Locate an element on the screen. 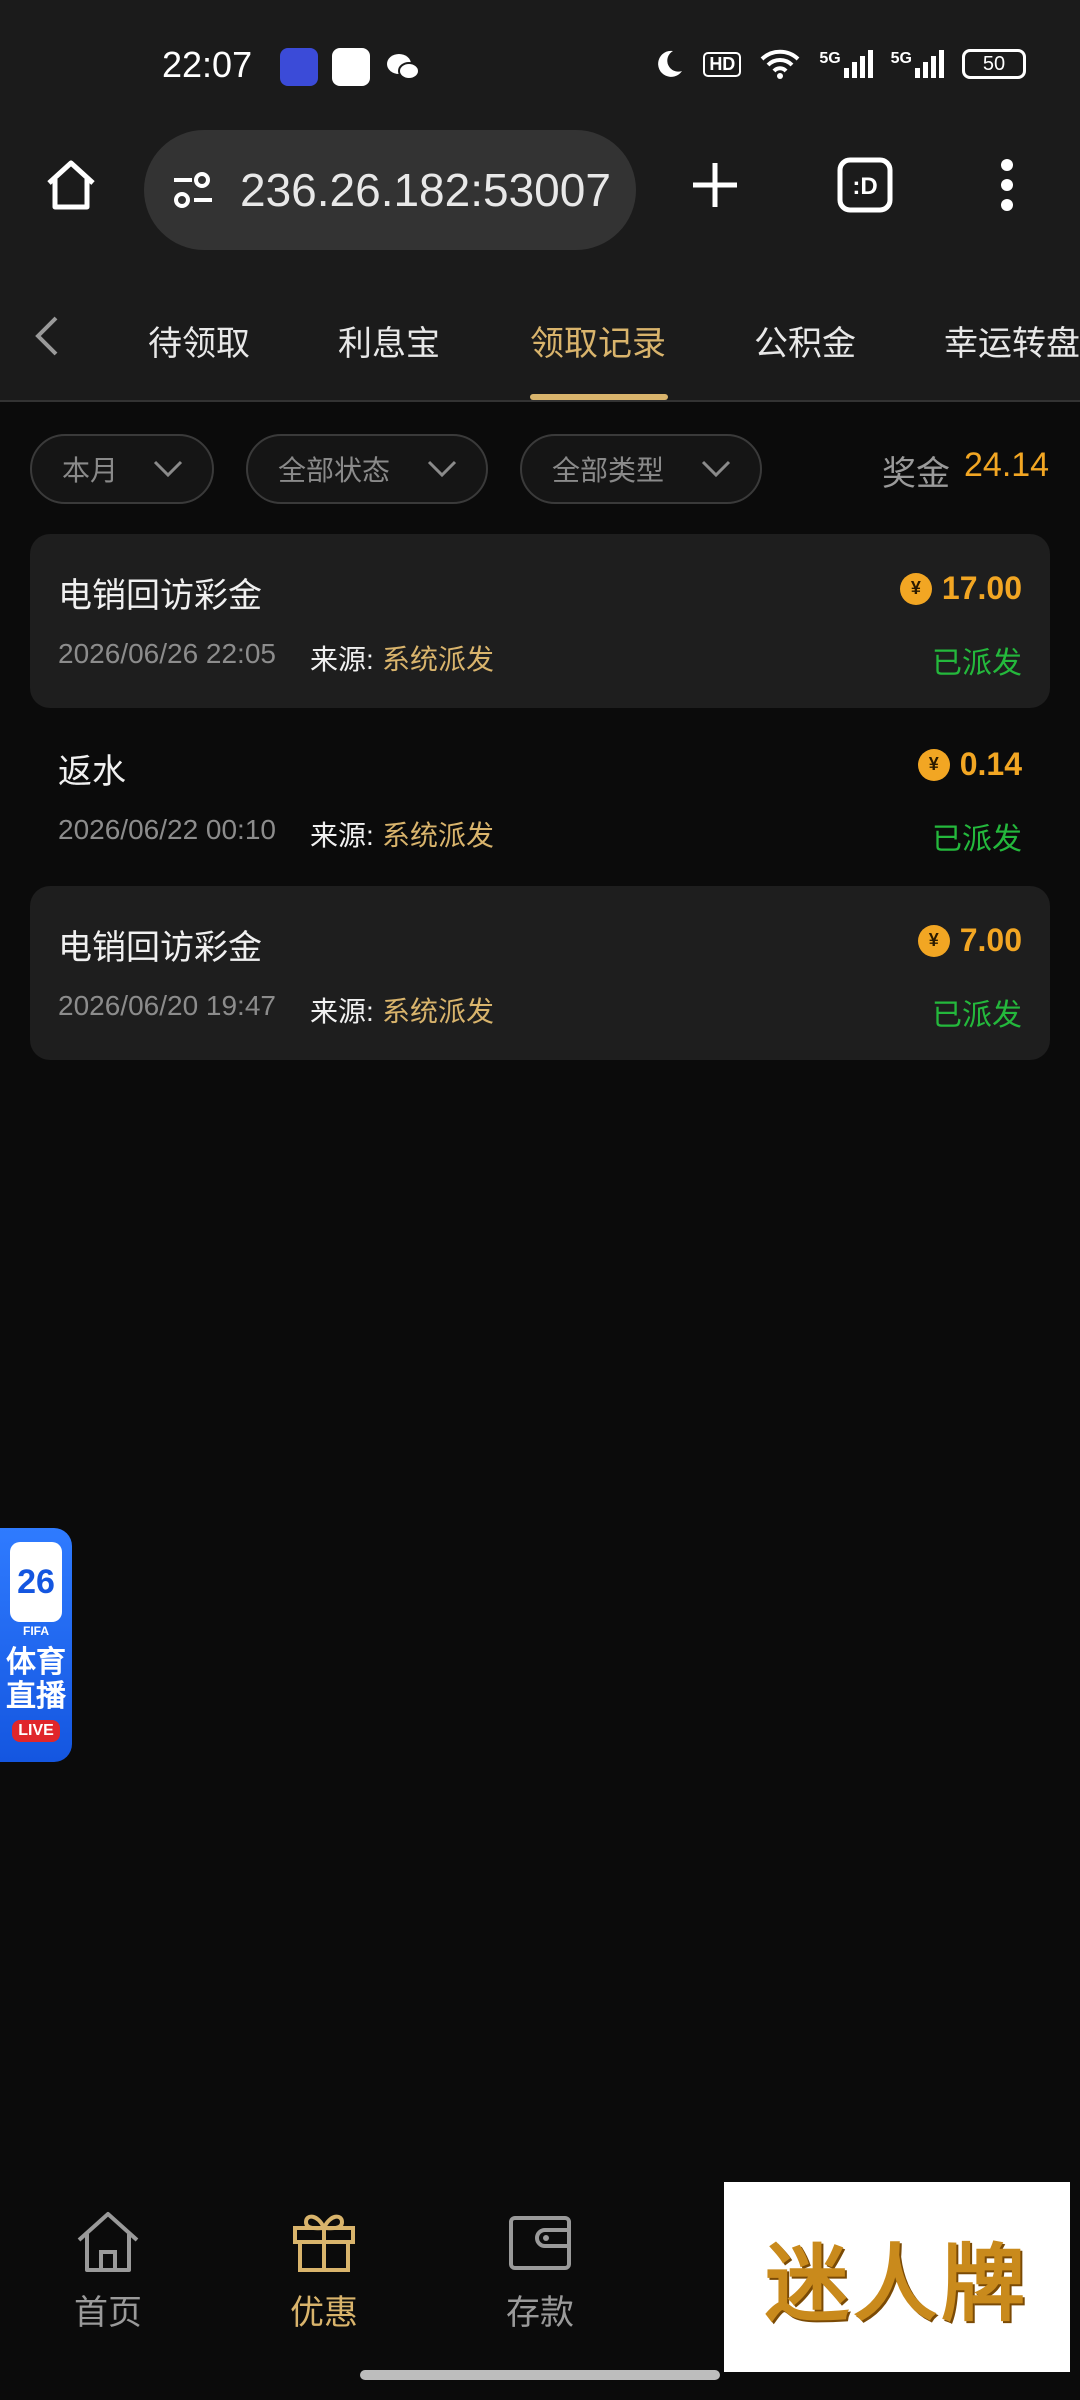 The image size is (1080, 2400). battery-level: 50 is located at coordinates (994, 63).